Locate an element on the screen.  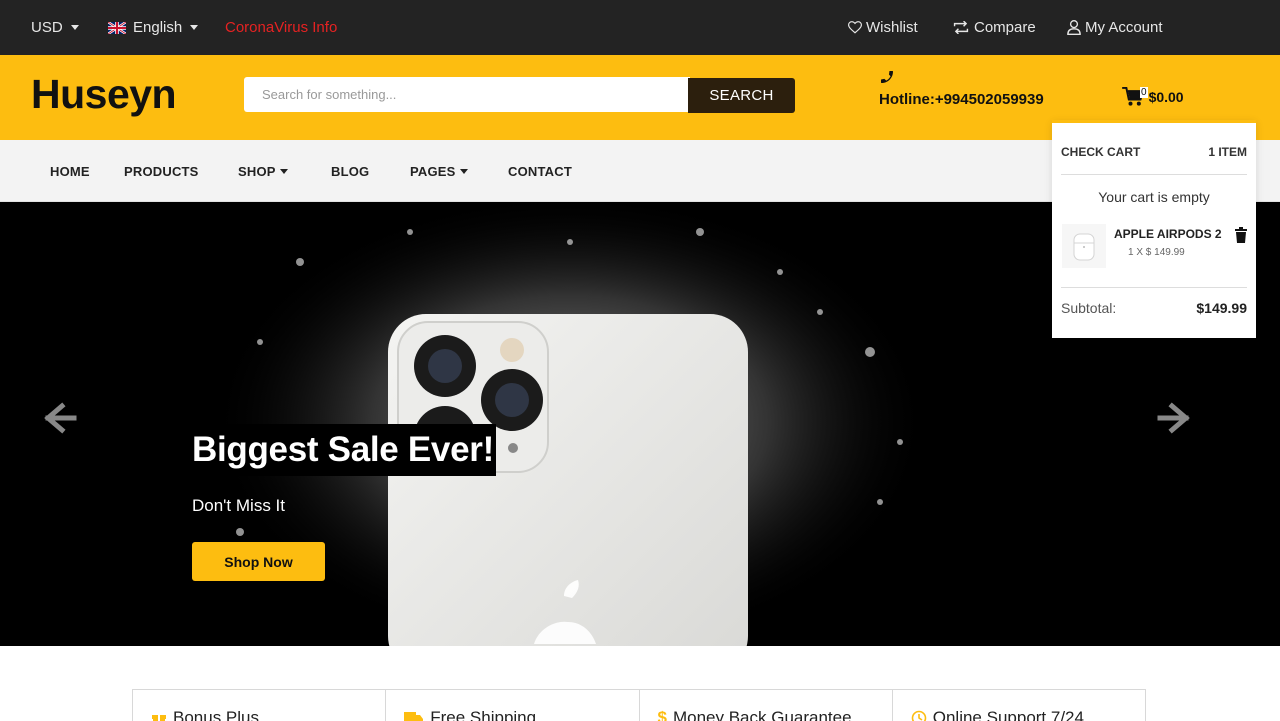
trash-icon is located at coordinates (1241, 235).